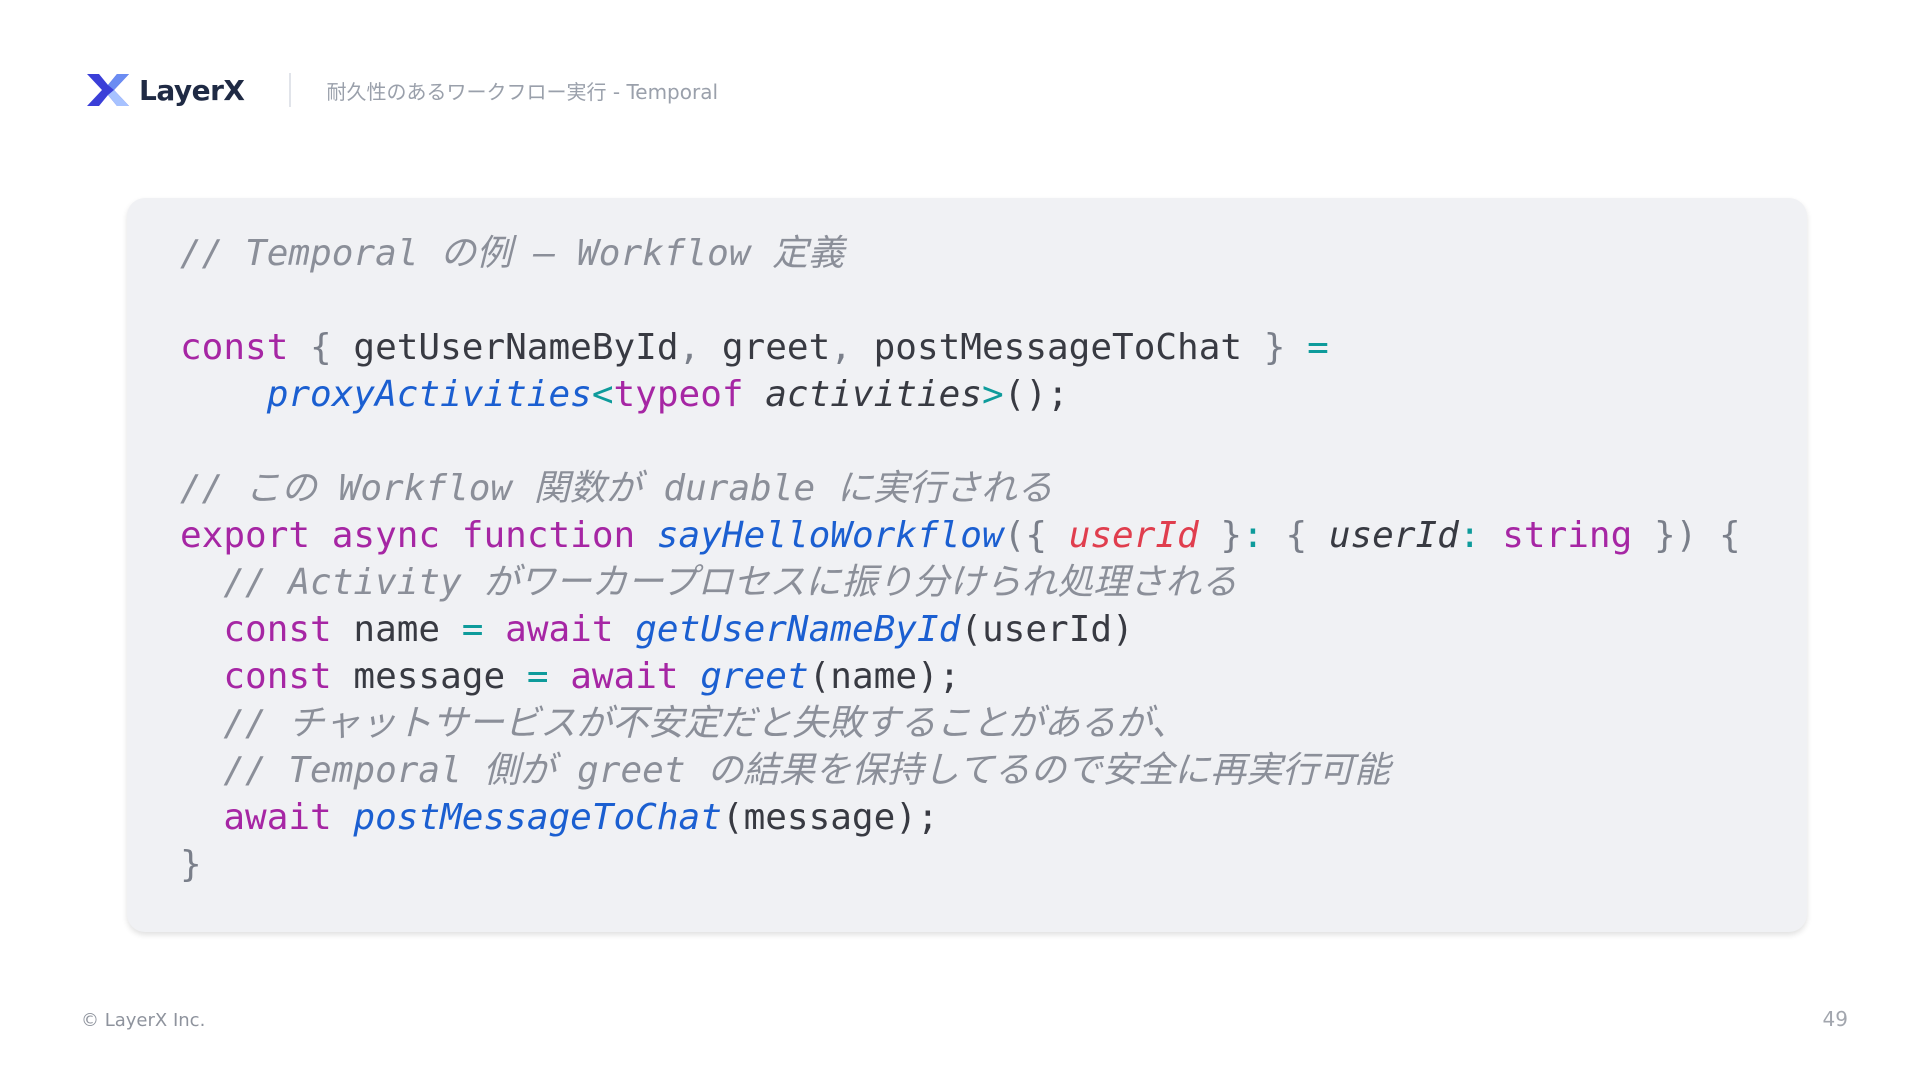  I want to click on code-line: // Temporal 側が greet の結果を保持してるので安全に再実行可能, so click(993, 770).